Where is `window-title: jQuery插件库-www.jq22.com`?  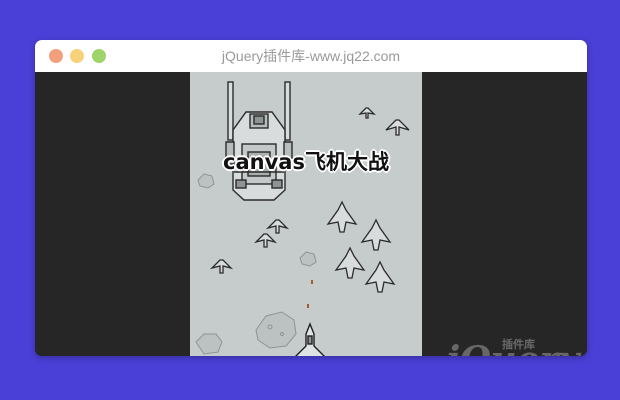 window-title: jQuery插件库-www.jq22.com is located at coordinates (311, 56).